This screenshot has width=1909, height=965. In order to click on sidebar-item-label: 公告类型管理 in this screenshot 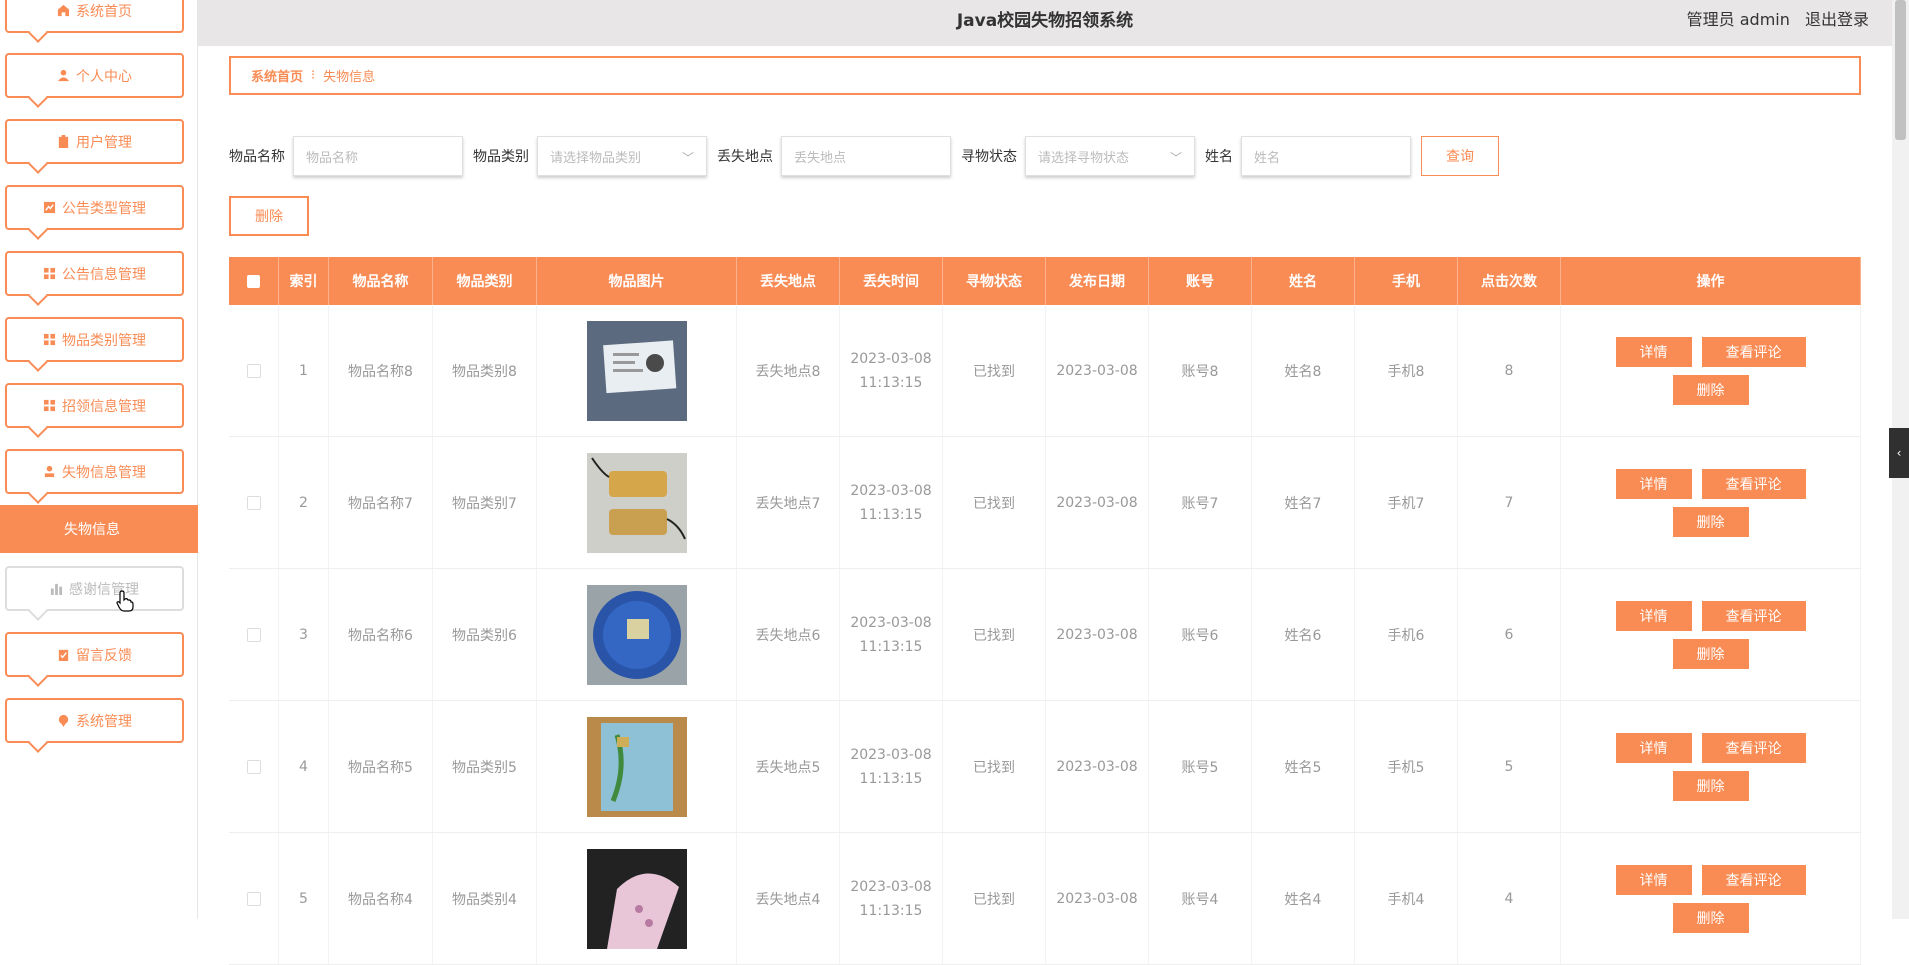, I will do `click(104, 208)`.